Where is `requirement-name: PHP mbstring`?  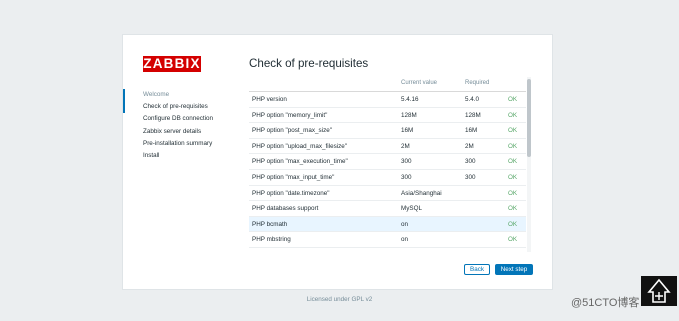
requirement-name: PHP mbstring is located at coordinates (271, 240).